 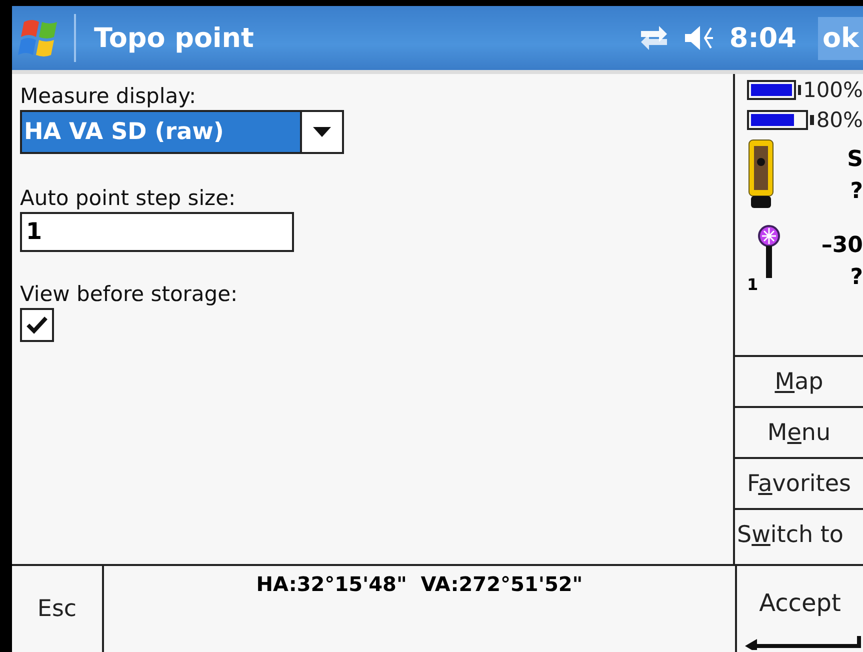 What do you see at coordinates (322, 132) in the screenshot?
I see `dropdown-arrow-icon` at bounding box center [322, 132].